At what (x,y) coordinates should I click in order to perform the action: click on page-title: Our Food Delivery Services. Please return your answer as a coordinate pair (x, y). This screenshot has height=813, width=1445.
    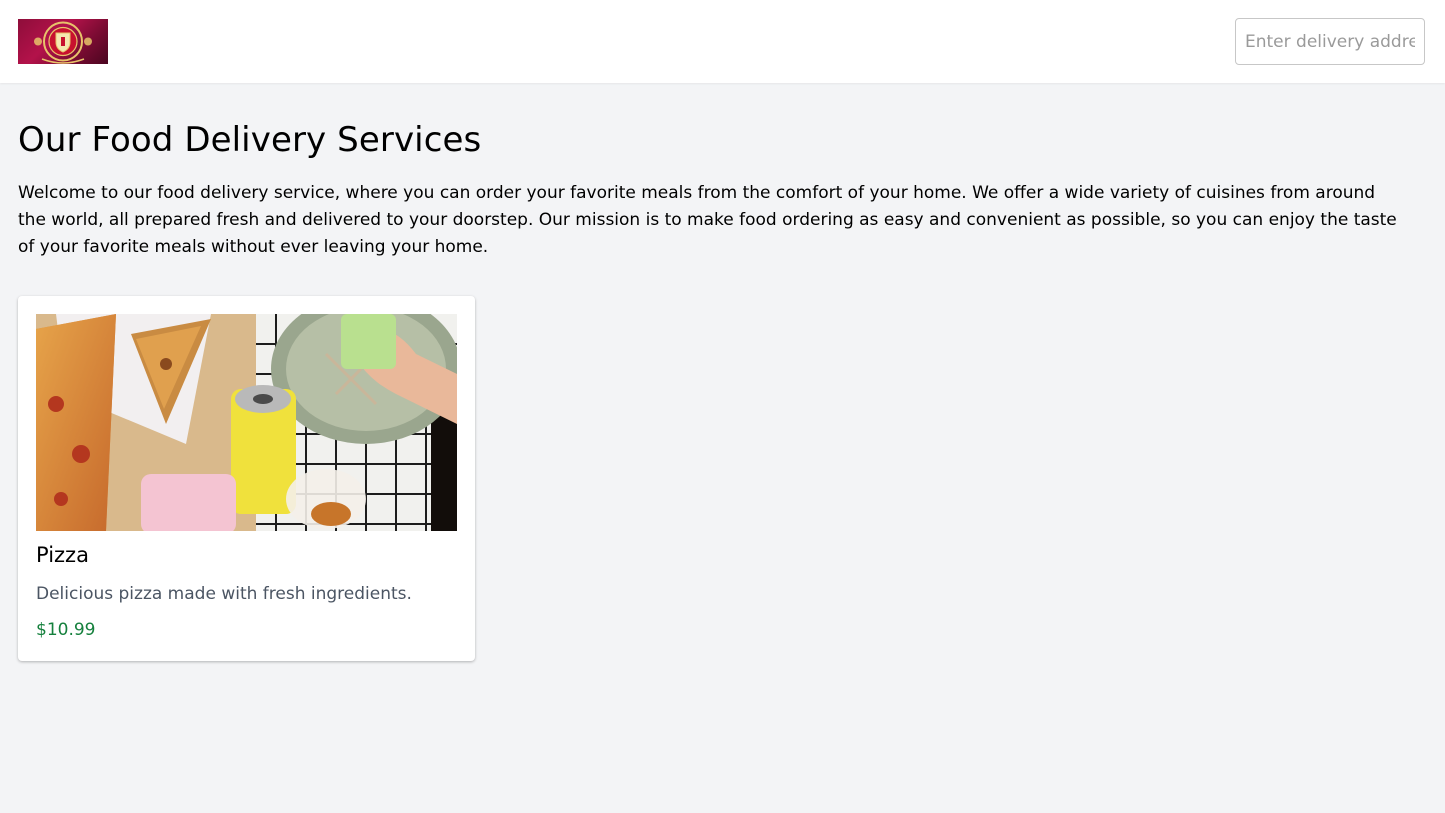
    Looking at the image, I should click on (250, 140).